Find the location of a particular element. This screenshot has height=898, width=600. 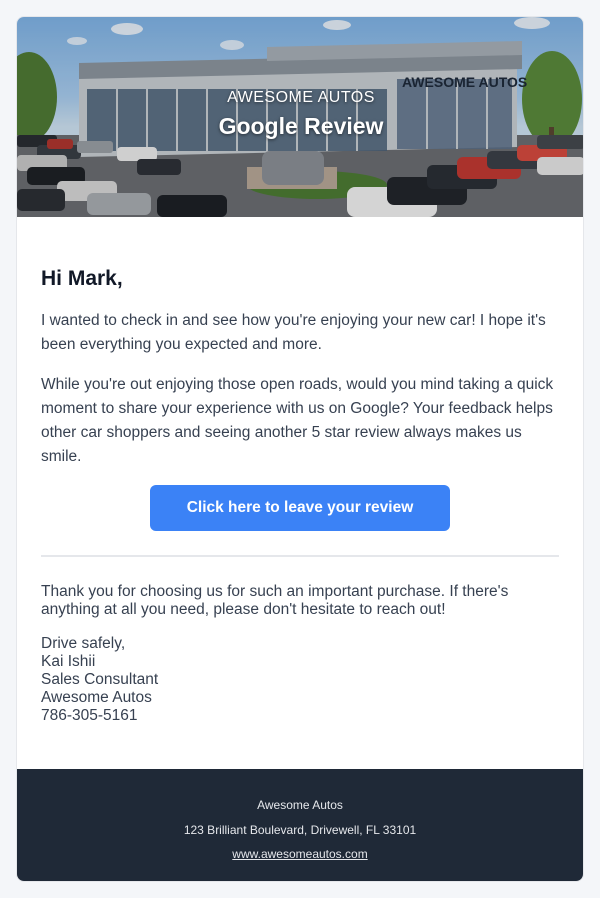

signature-title: Sales Consultant is located at coordinates (100, 679).